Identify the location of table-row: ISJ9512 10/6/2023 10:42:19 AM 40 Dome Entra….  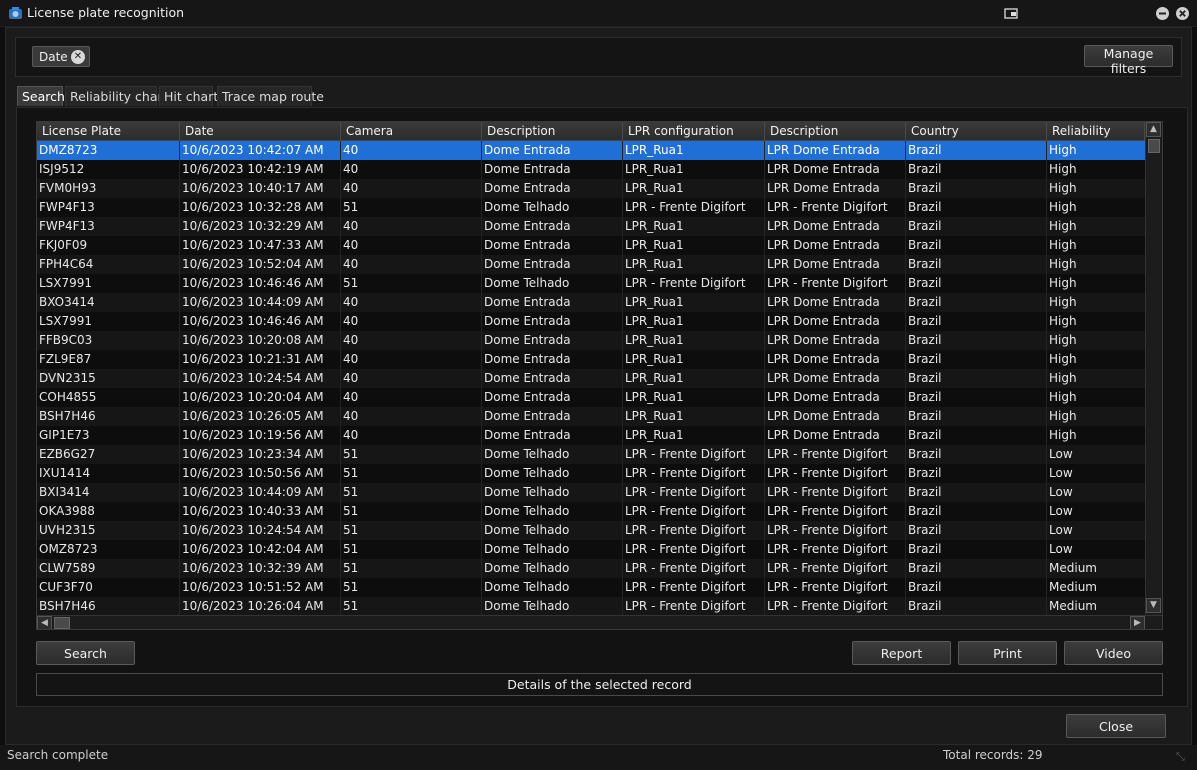
(591, 169).